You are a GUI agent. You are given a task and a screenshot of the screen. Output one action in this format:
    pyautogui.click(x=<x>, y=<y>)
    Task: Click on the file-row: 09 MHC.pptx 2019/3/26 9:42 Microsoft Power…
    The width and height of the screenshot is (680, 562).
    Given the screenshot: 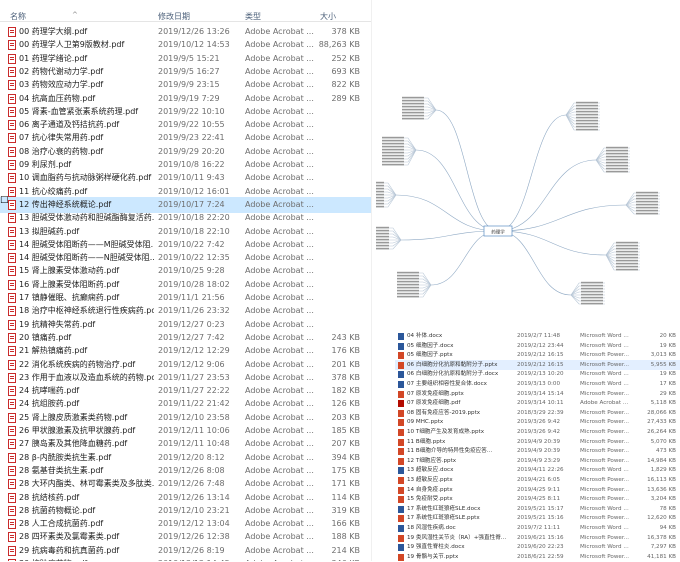 What is the action you would take?
    pyautogui.click(x=537, y=422)
    